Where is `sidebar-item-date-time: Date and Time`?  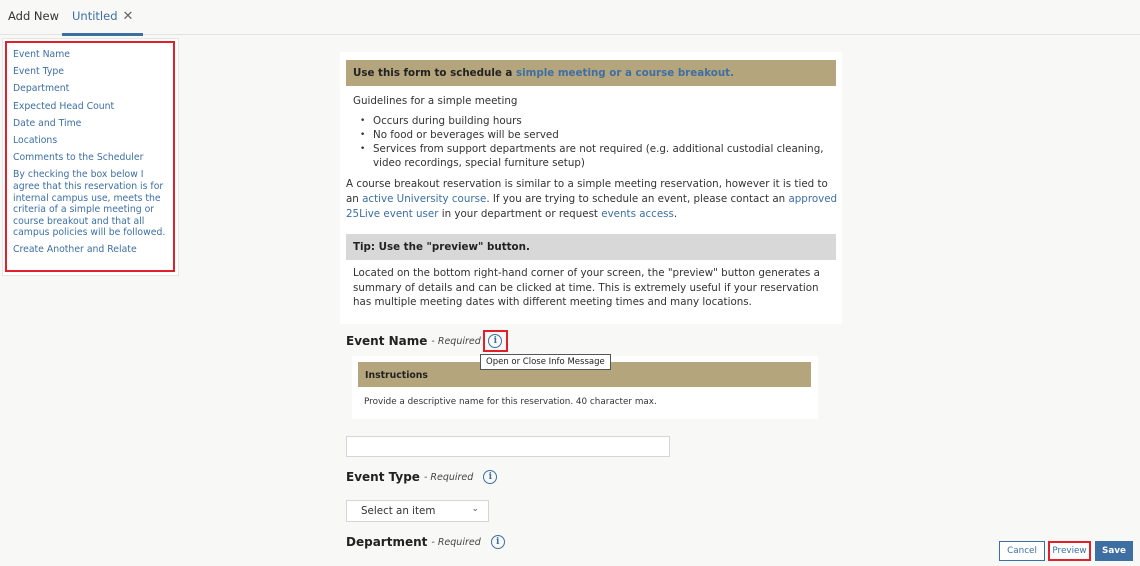 sidebar-item-date-time: Date and Time is located at coordinates (90, 124).